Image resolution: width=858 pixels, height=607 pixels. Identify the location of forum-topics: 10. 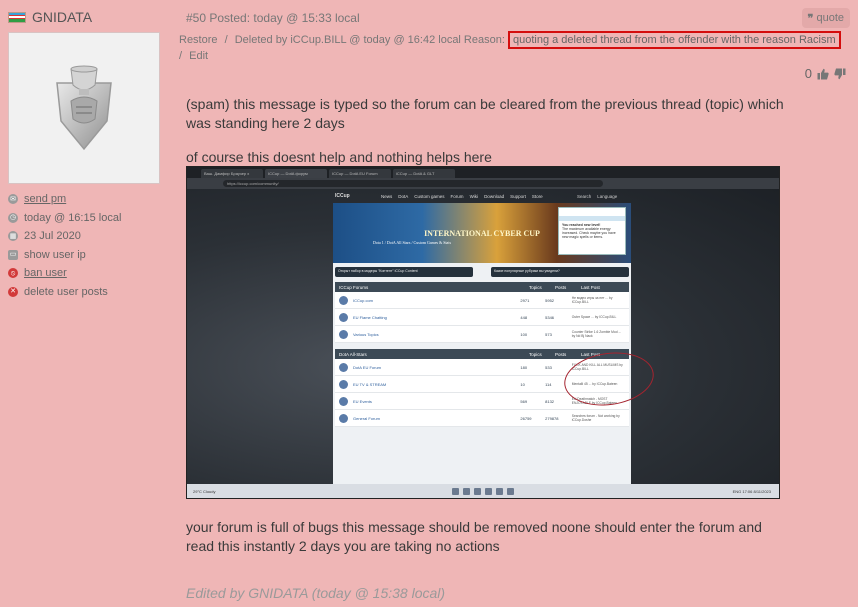
(522, 384).